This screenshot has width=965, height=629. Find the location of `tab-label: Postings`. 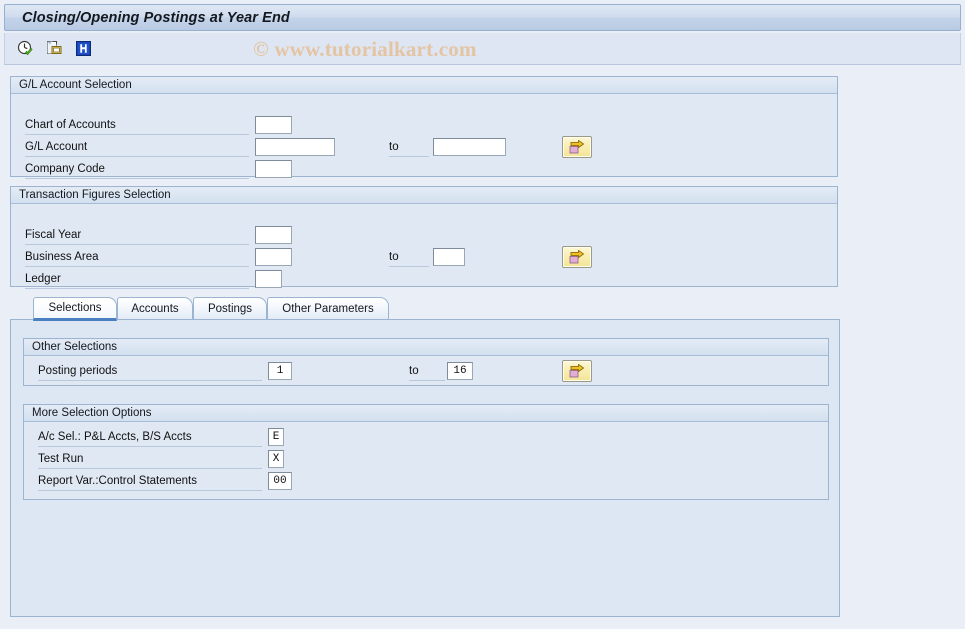

tab-label: Postings is located at coordinates (230, 308).